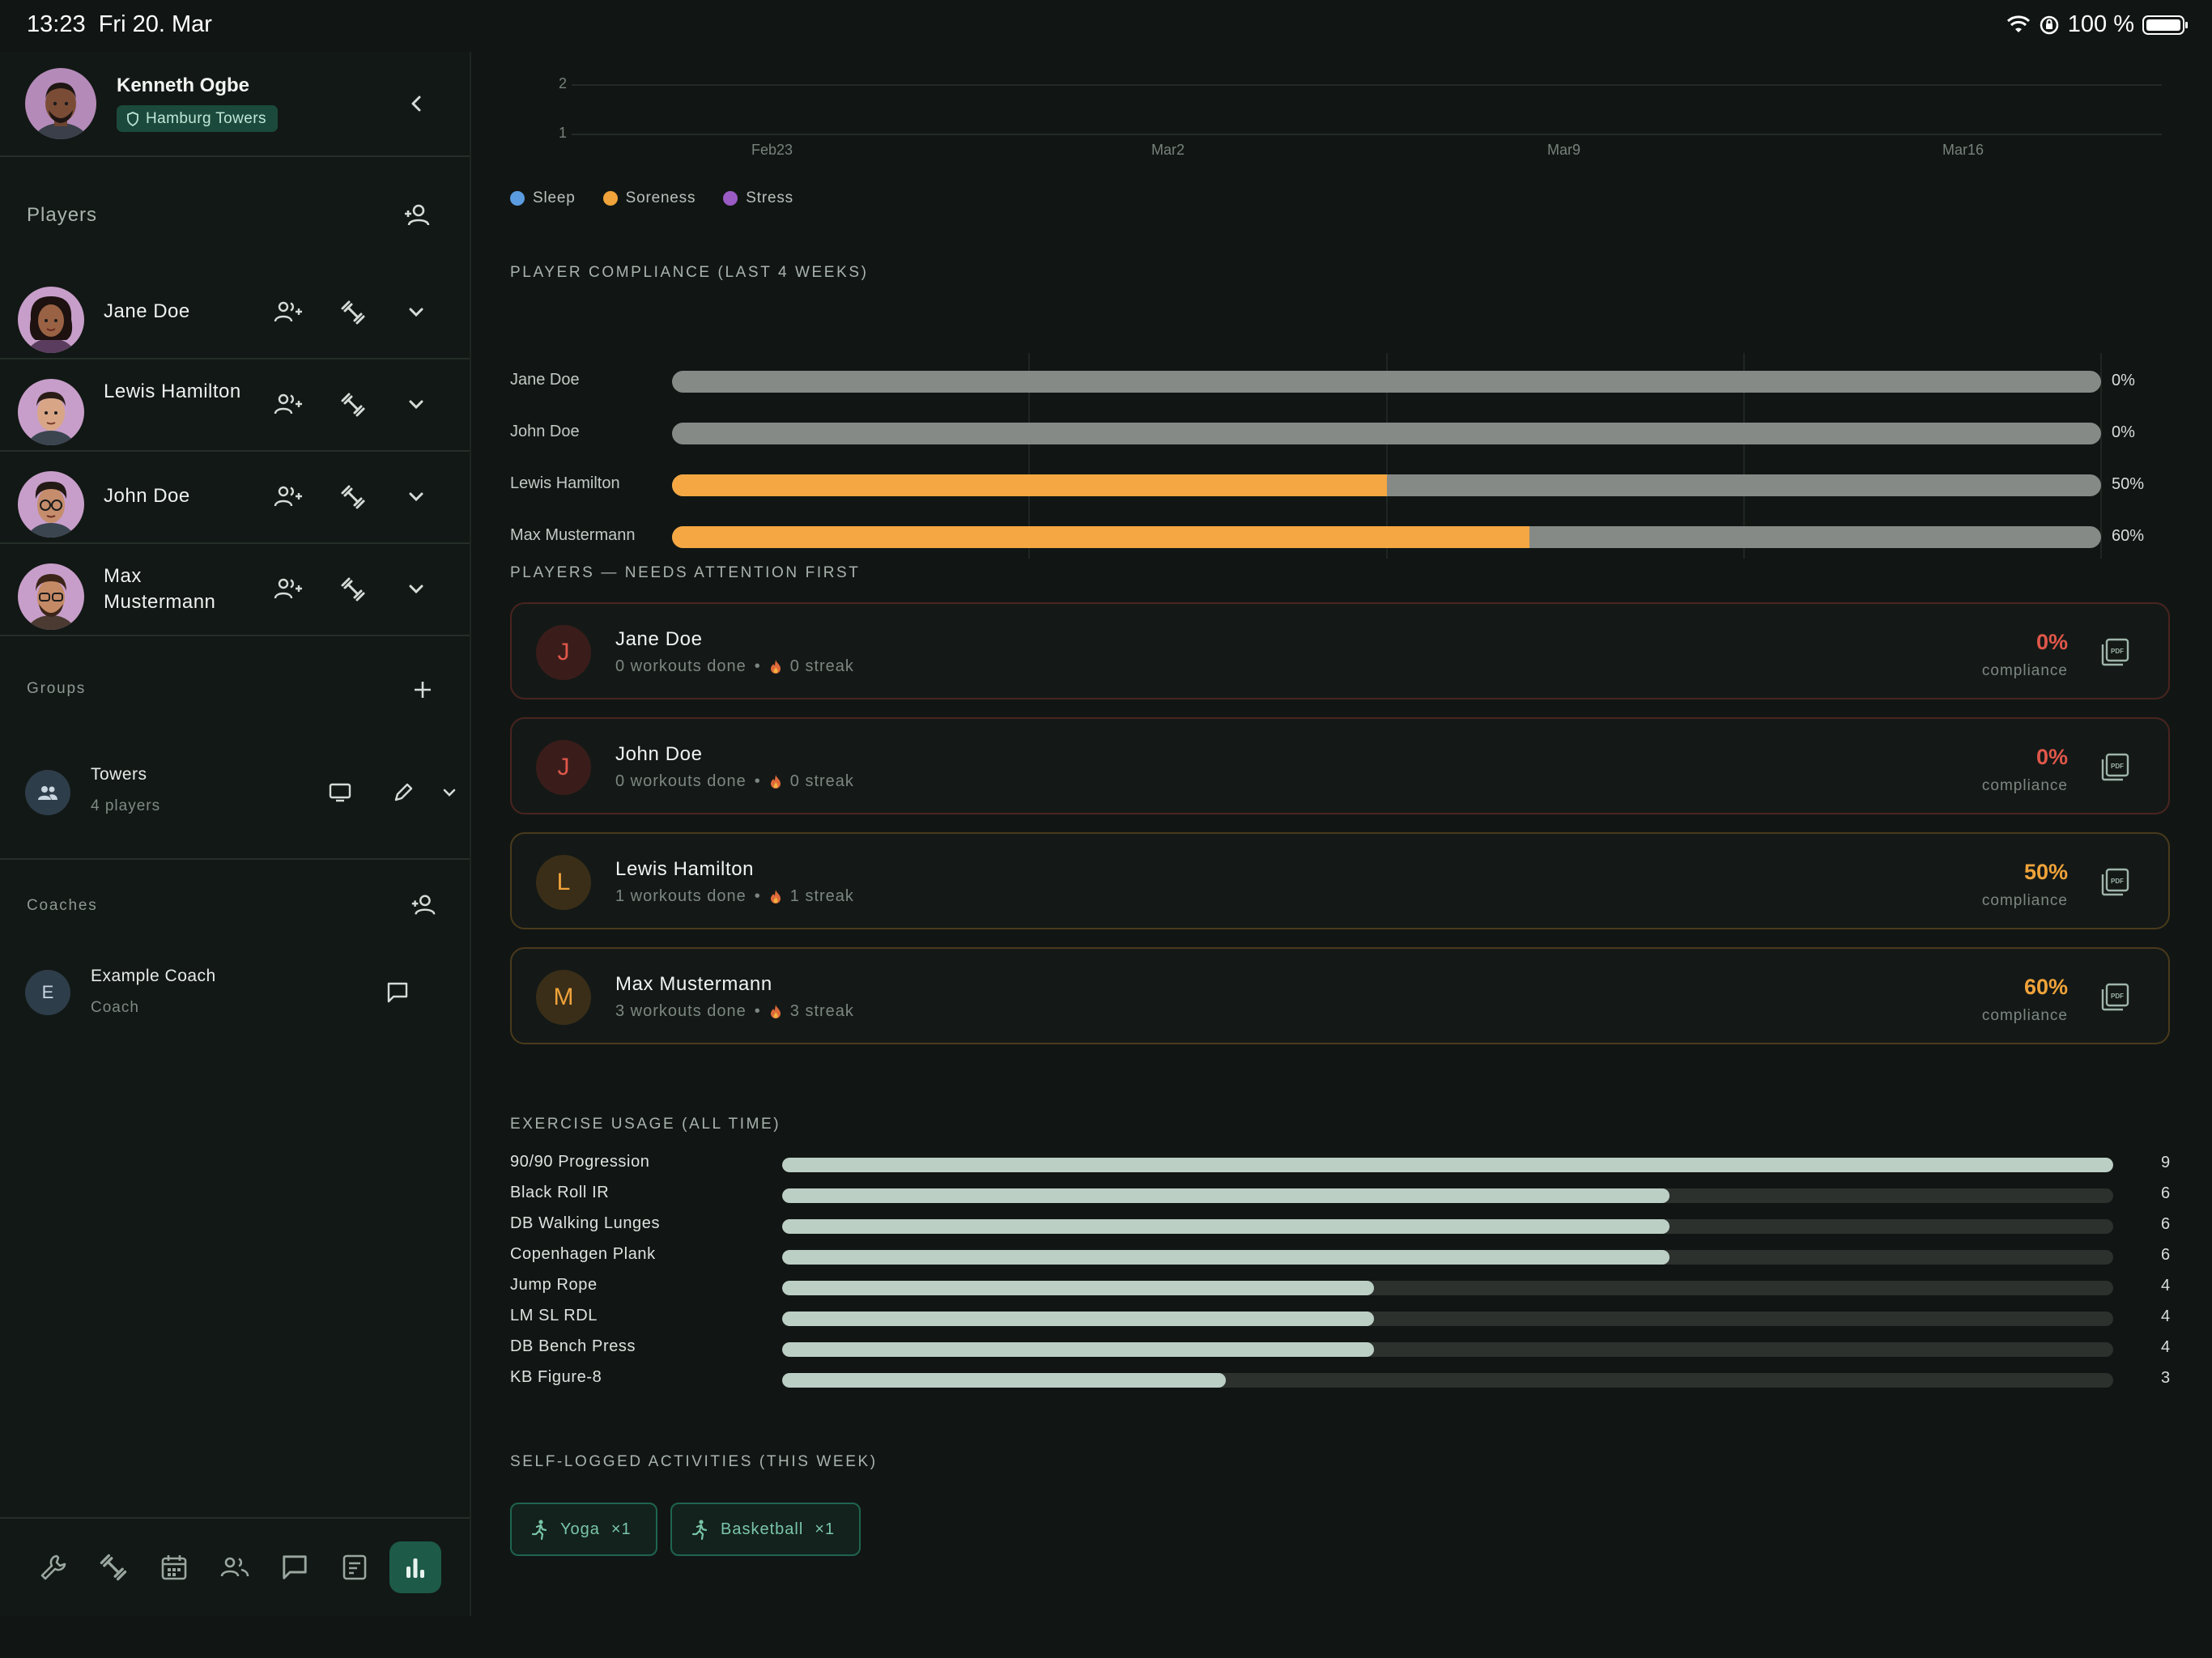 The height and width of the screenshot is (1658, 2212). I want to click on activity-label: Yoga, so click(580, 1529).